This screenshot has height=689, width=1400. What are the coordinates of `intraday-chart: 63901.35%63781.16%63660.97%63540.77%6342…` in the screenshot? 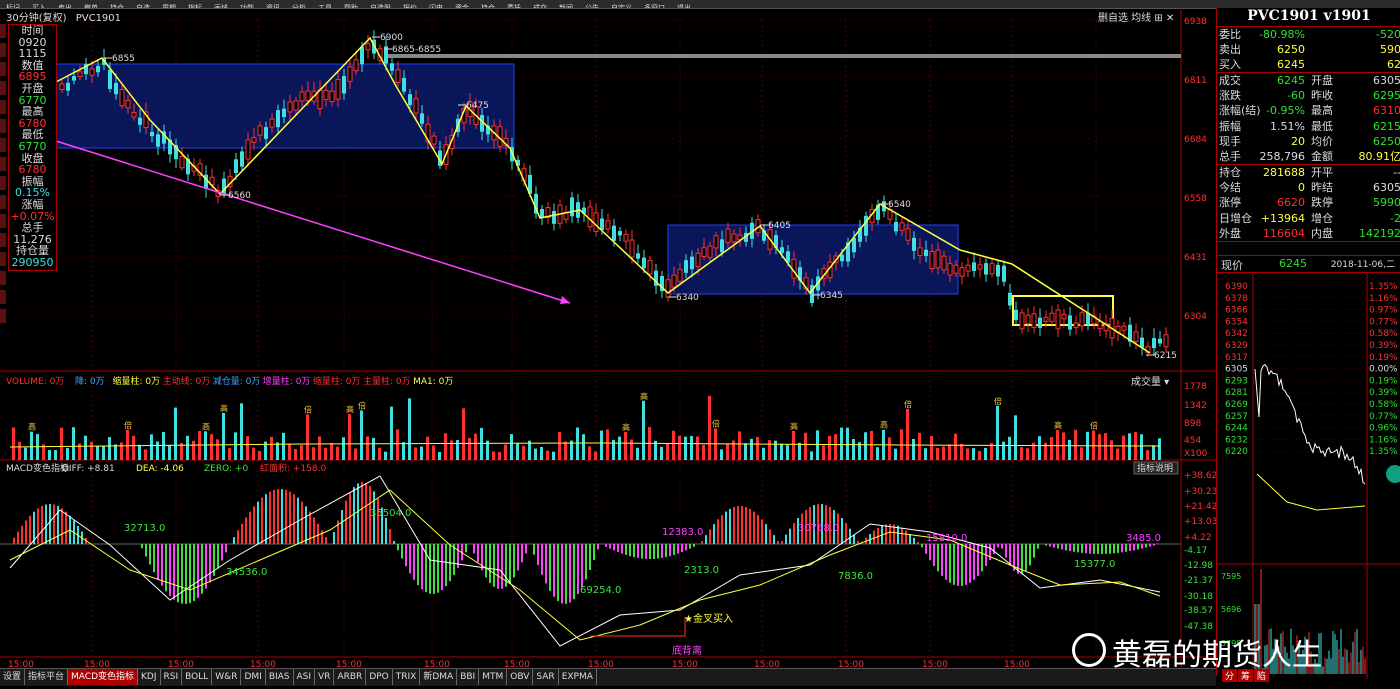 It's located at (1308, 481).